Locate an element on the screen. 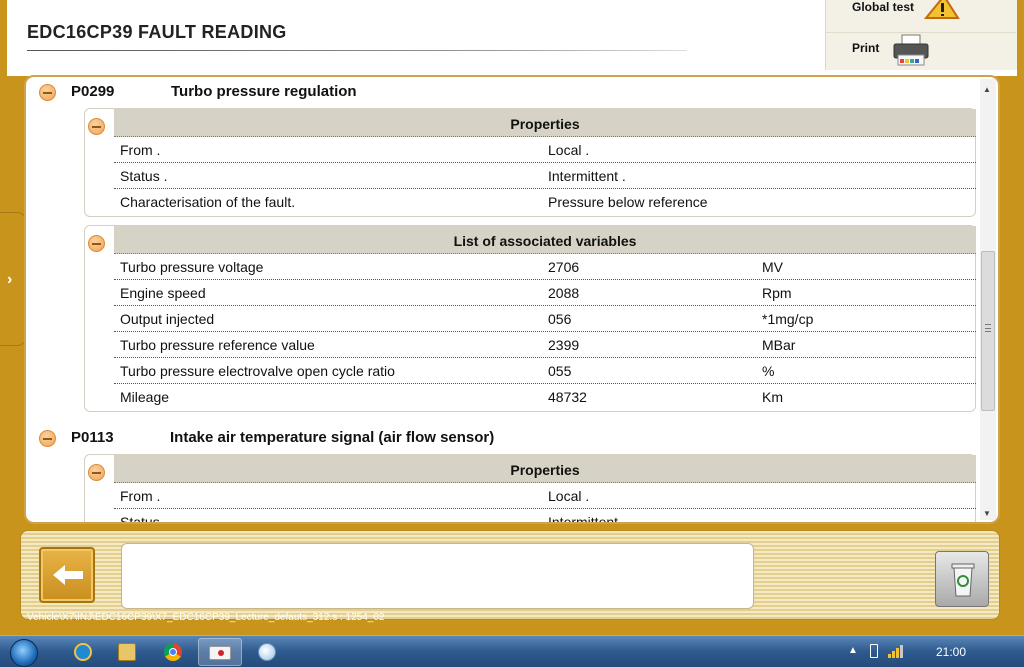 This screenshot has height=667, width=1024. taskbar-internet-explorer is located at coordinates (82, 652).